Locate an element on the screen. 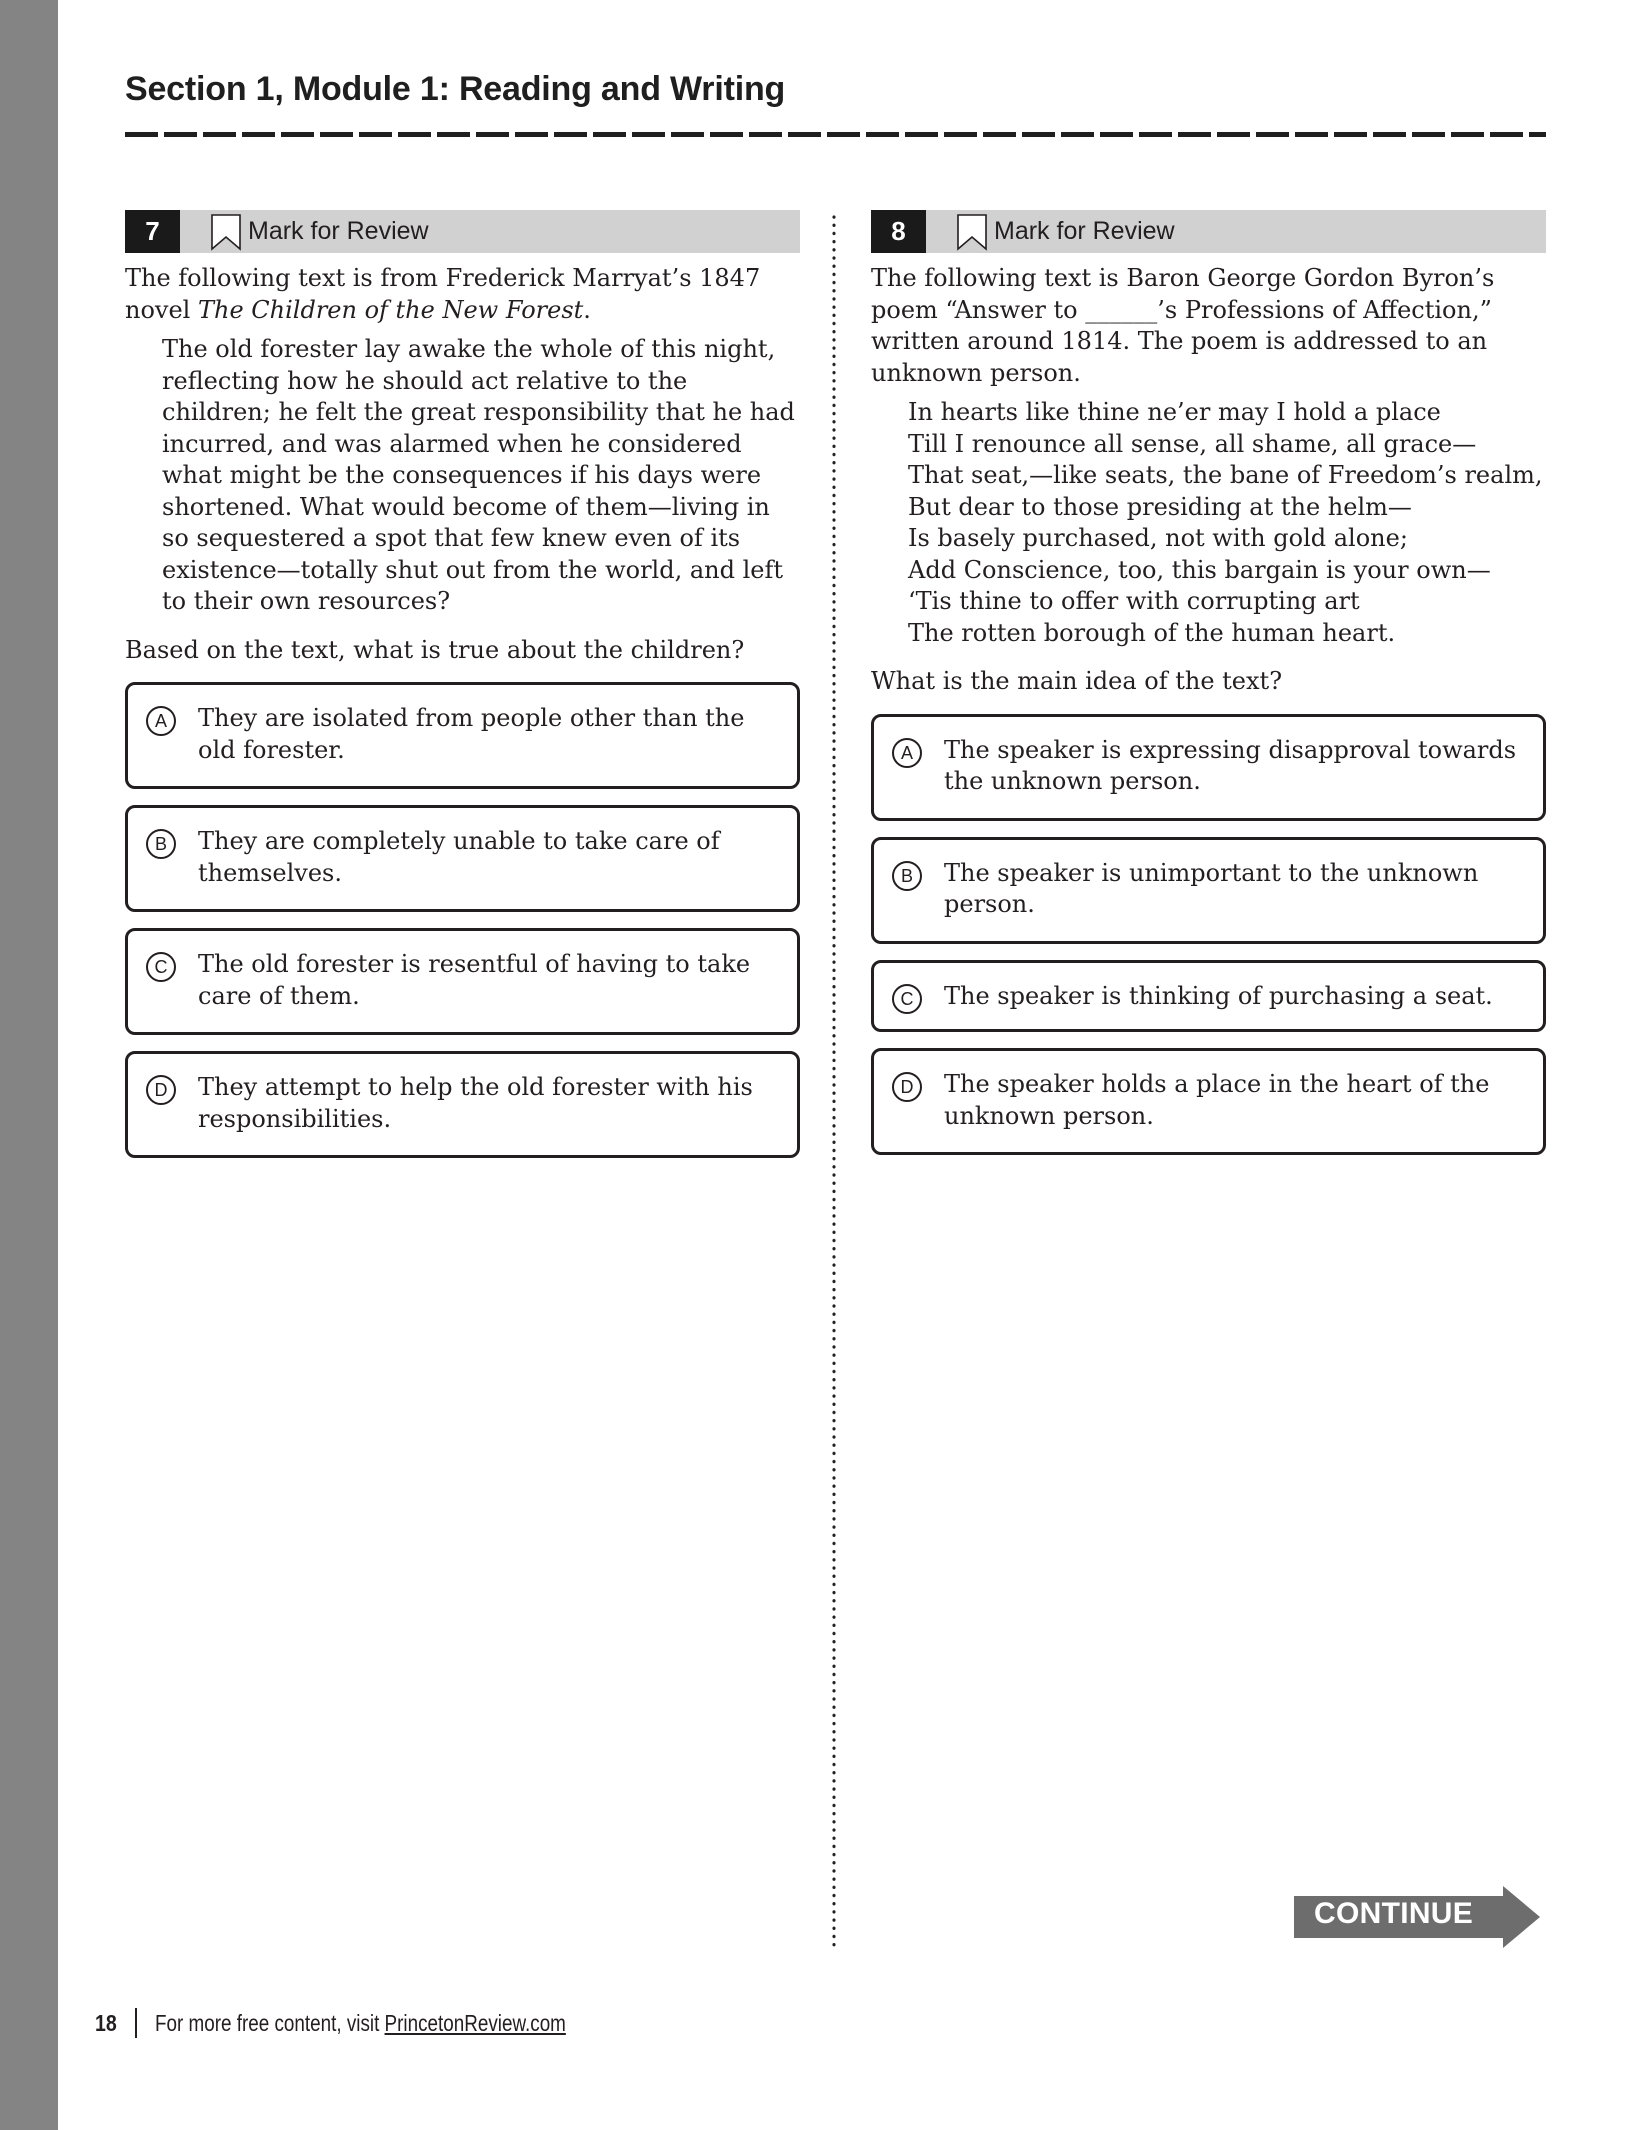  poem-line: ‘Tis thine to offer with corrupting art is located at coordinates (1134, 601).